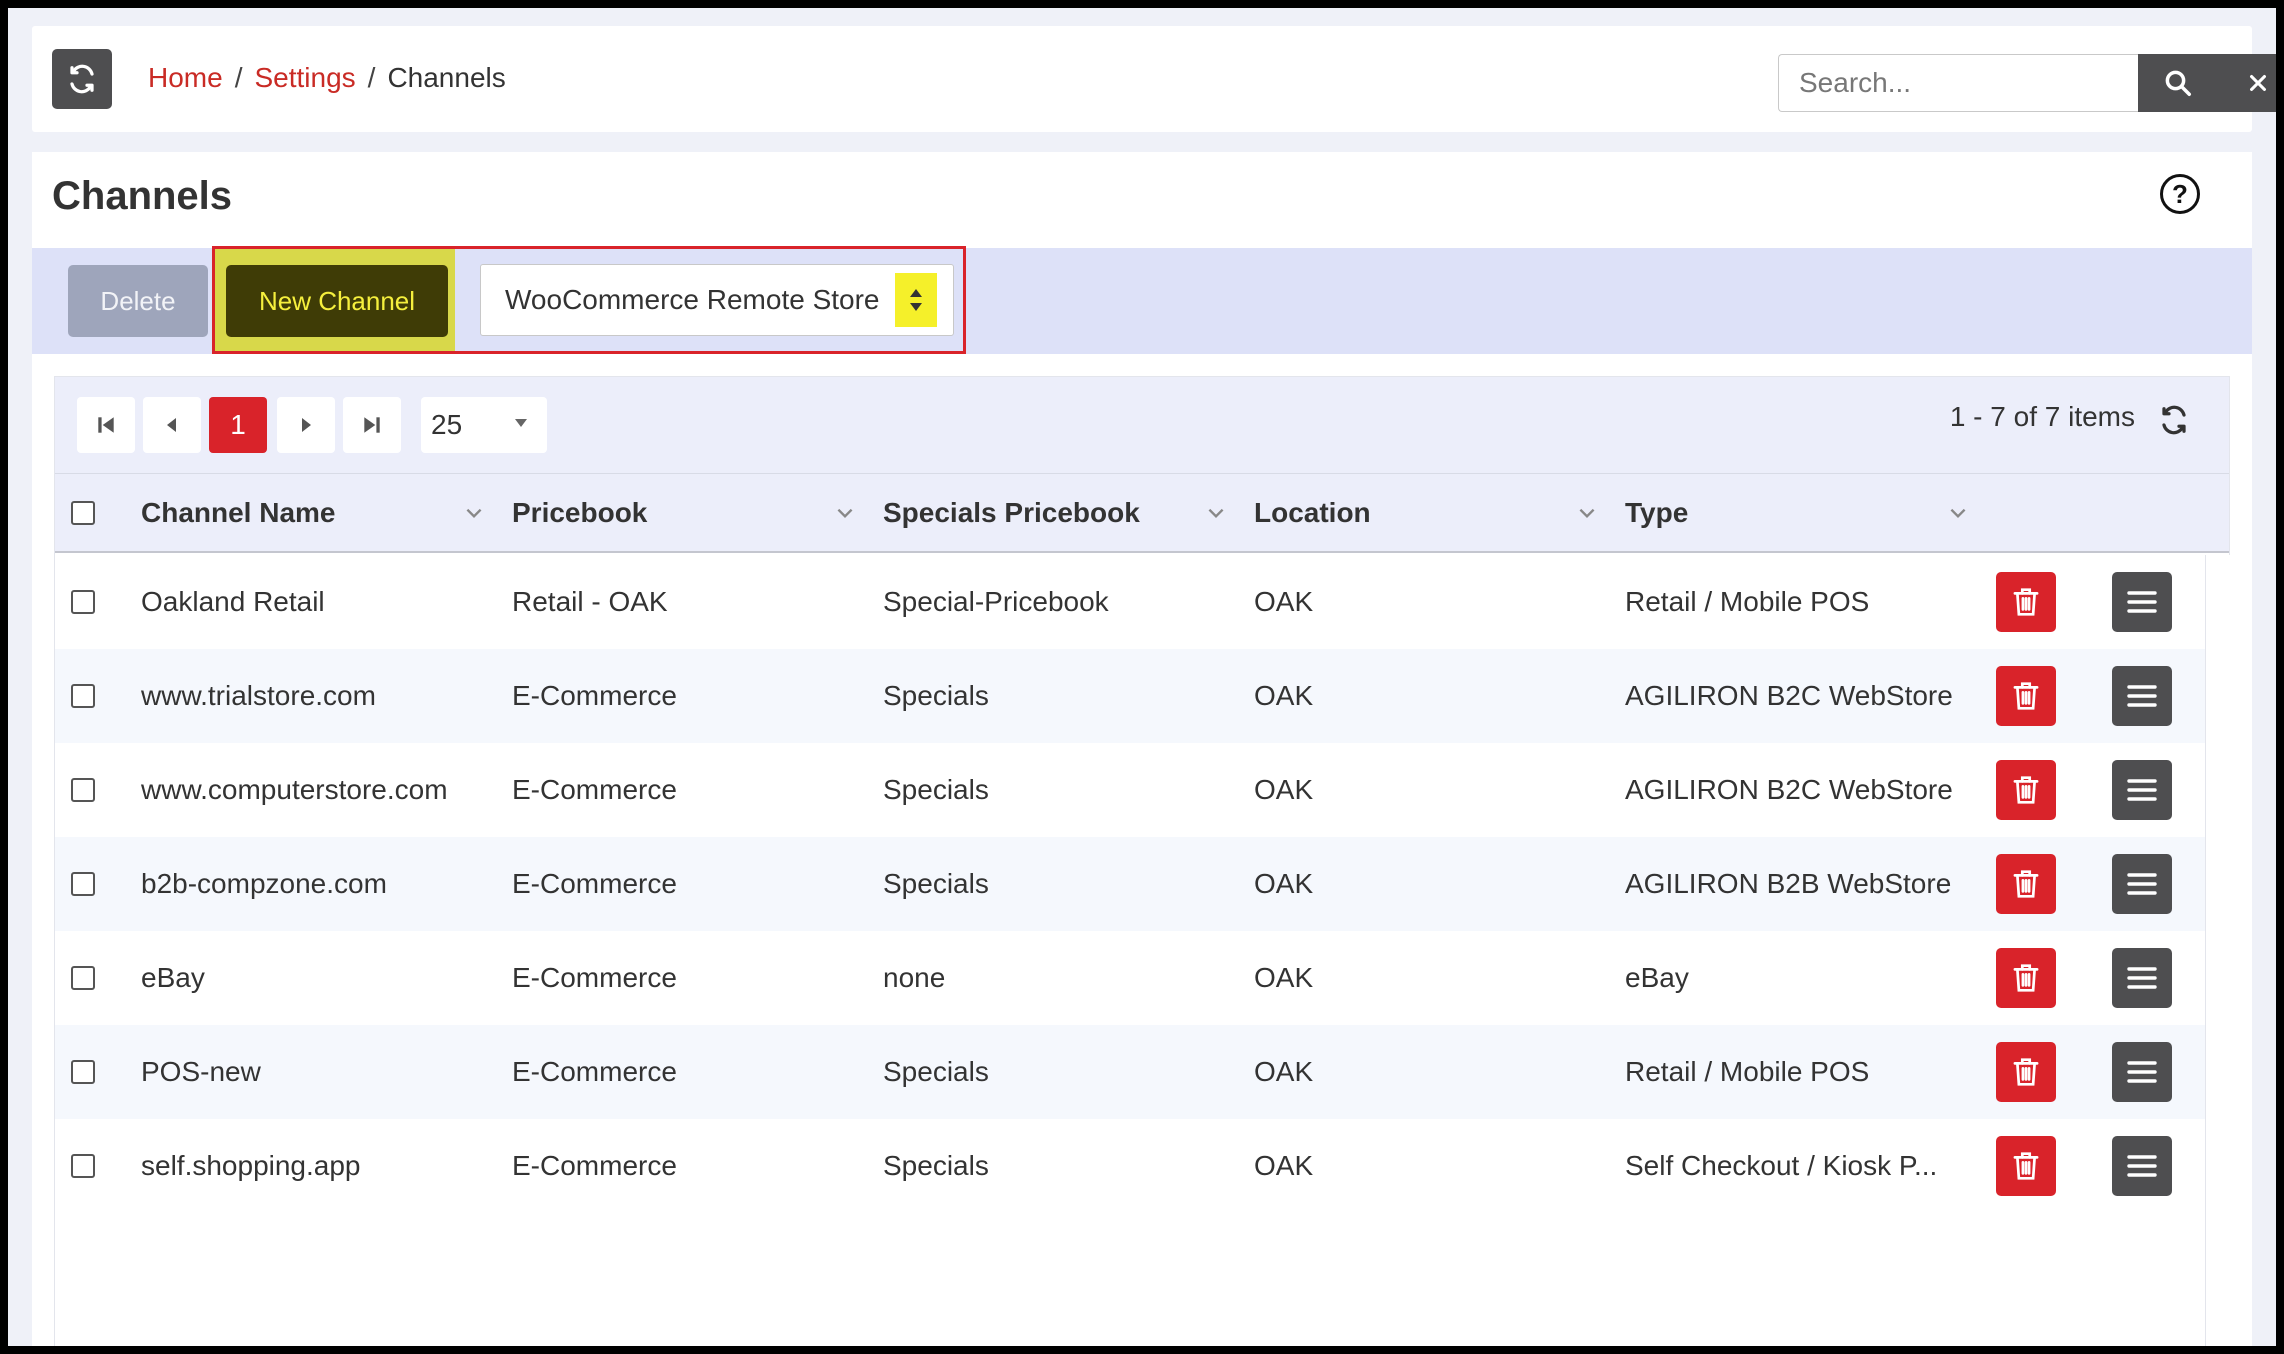  What do you see at coordinates (446, 77) in the screenshot?
I see `breadcrumb-current: Channels` at bounding box center [446, 77].